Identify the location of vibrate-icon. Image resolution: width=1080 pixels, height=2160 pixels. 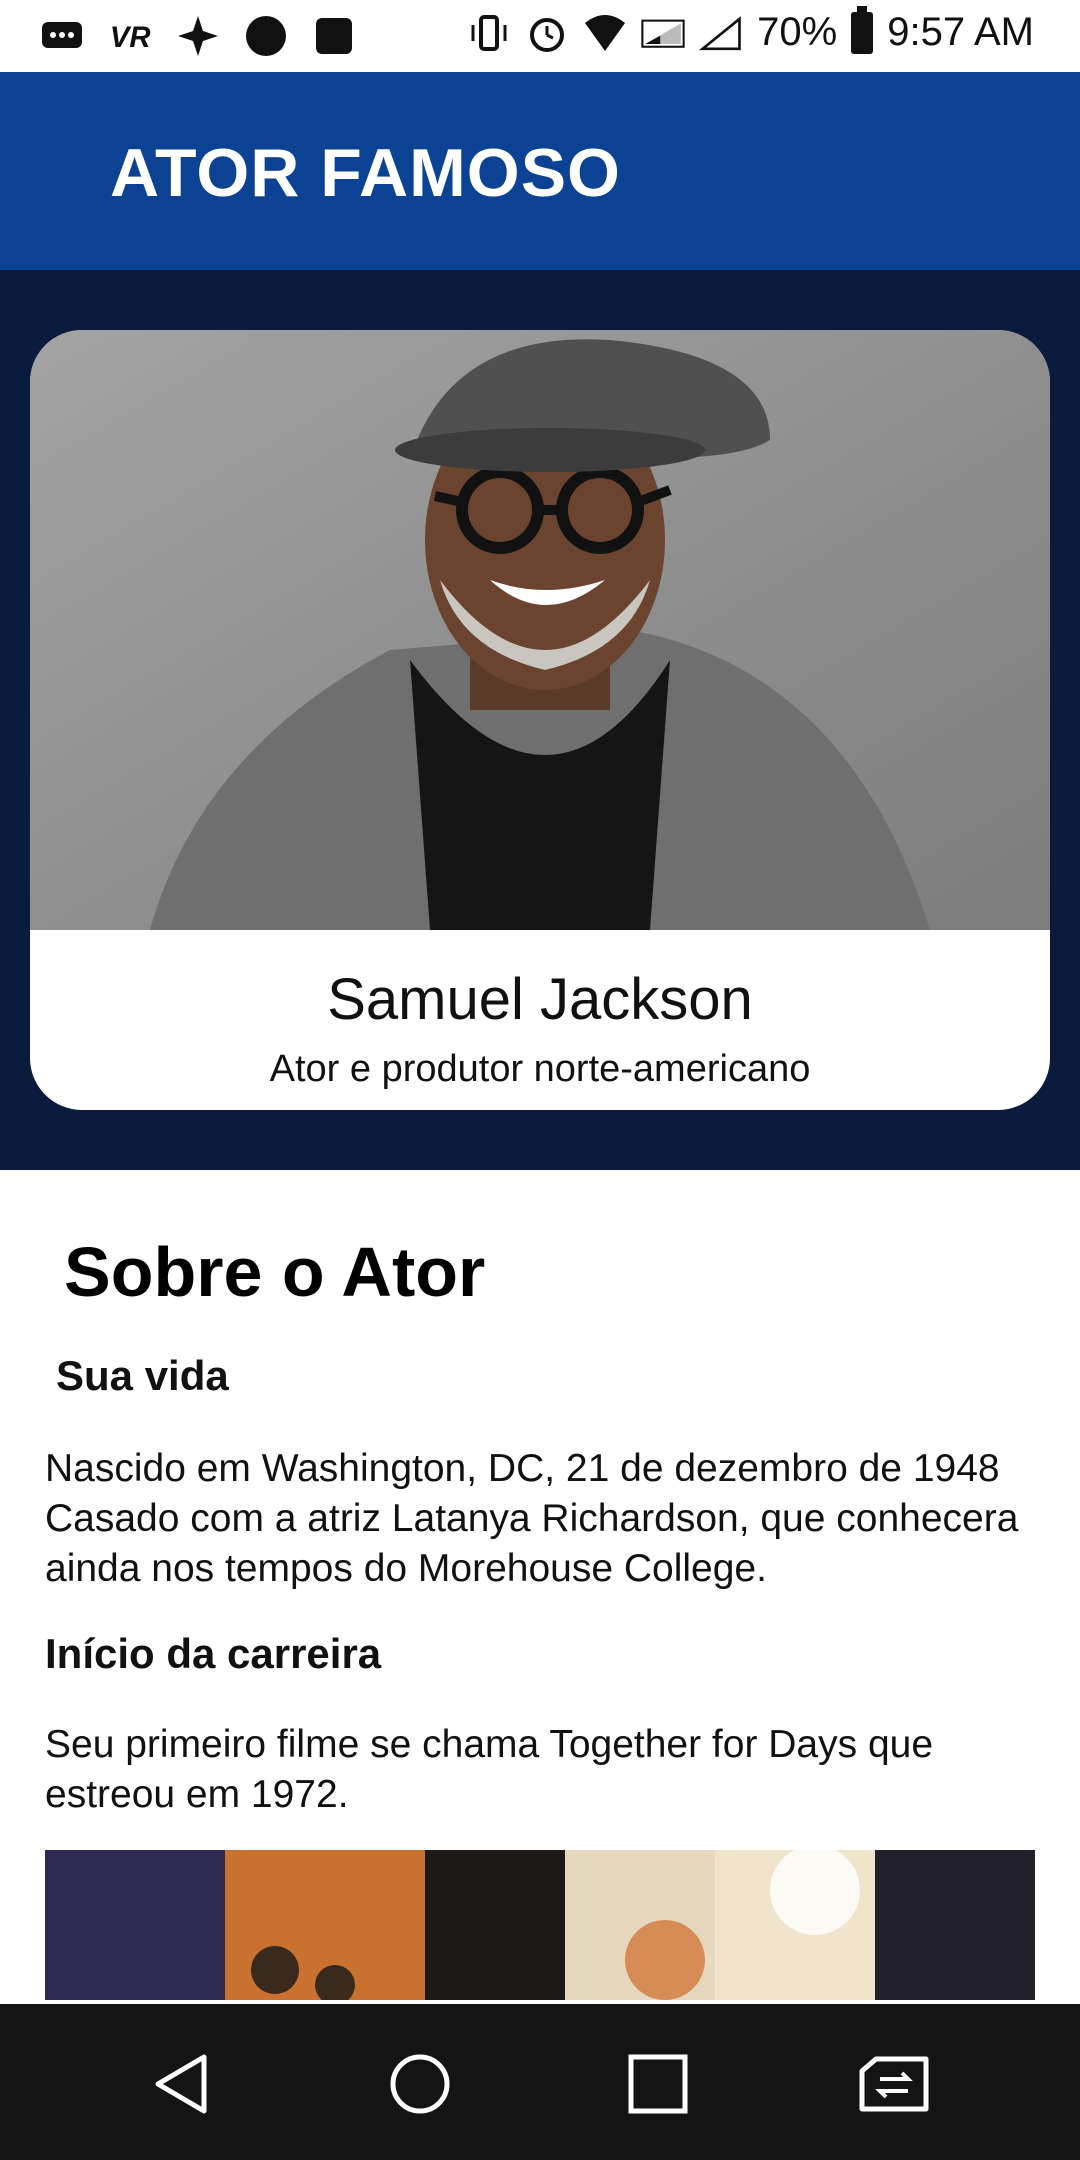
(489, 33).